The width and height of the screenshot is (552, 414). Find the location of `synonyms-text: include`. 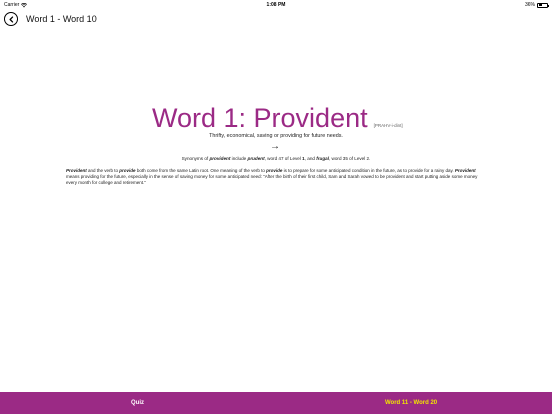

synonyms-text: include is located at coordinates (239, 158).